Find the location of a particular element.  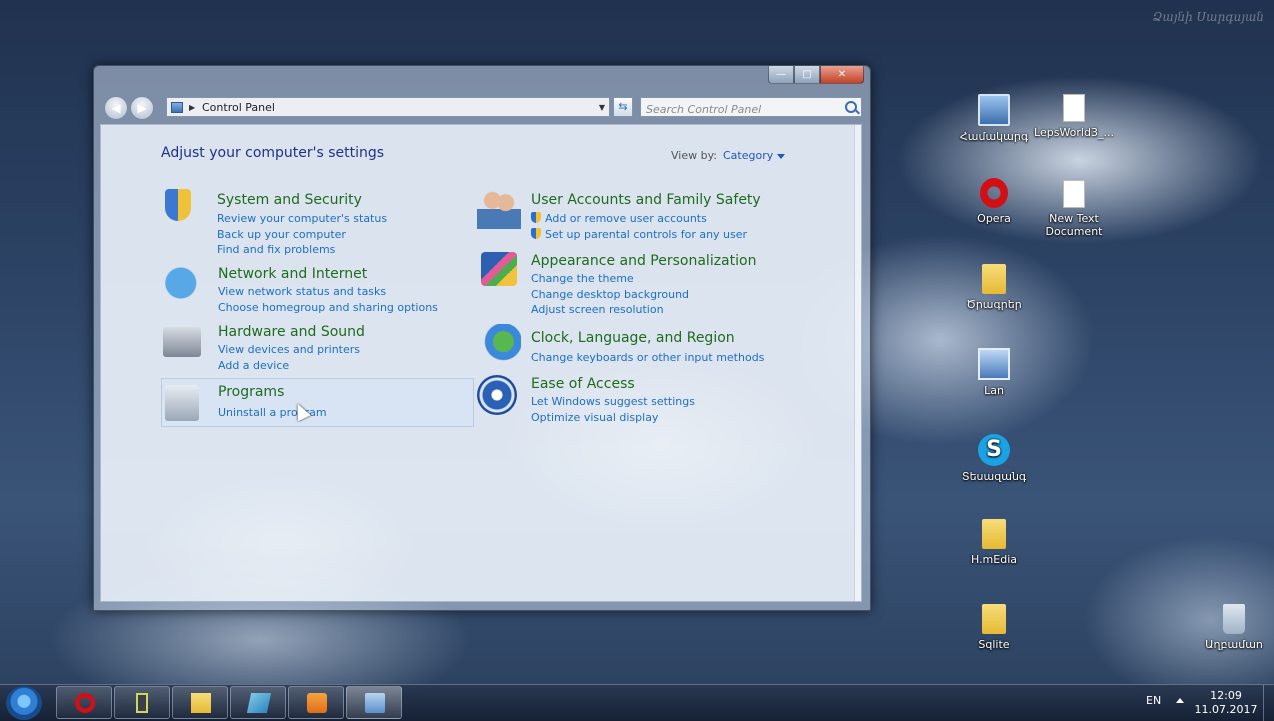

link-change-theme: Change the theme is located at coordinates (582, 278).